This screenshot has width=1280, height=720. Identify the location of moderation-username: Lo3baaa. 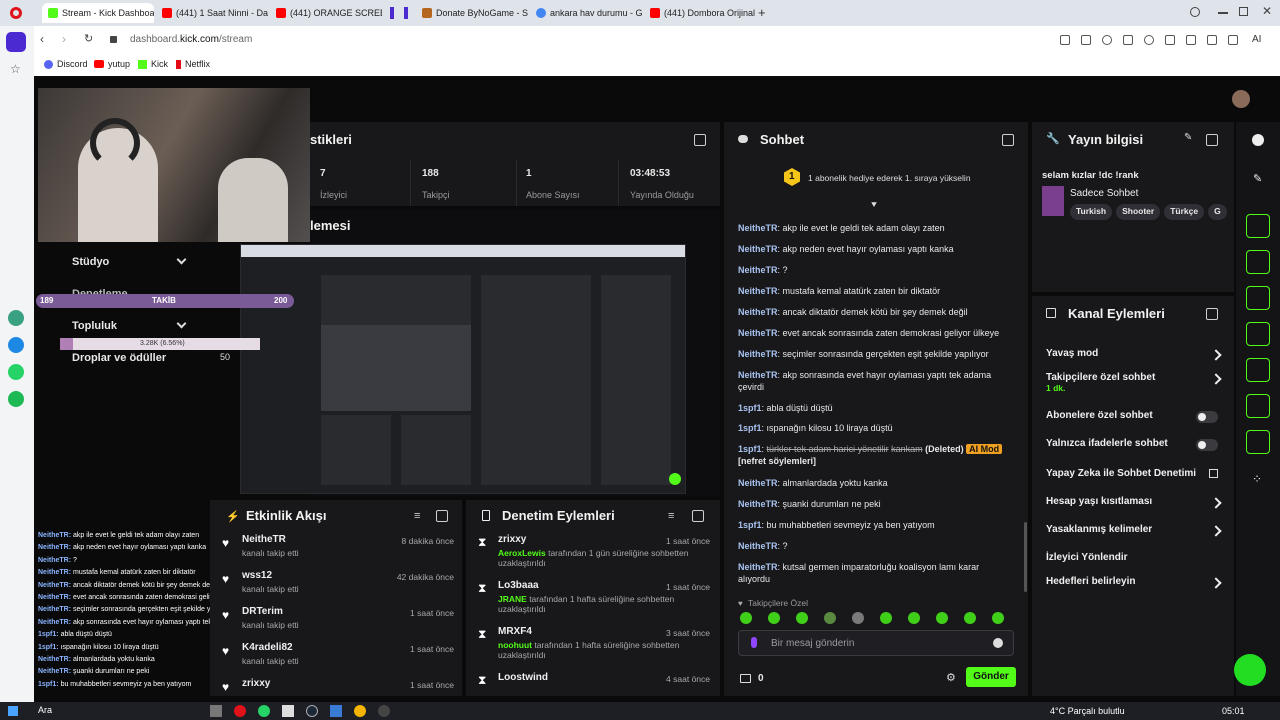
(518, 585).